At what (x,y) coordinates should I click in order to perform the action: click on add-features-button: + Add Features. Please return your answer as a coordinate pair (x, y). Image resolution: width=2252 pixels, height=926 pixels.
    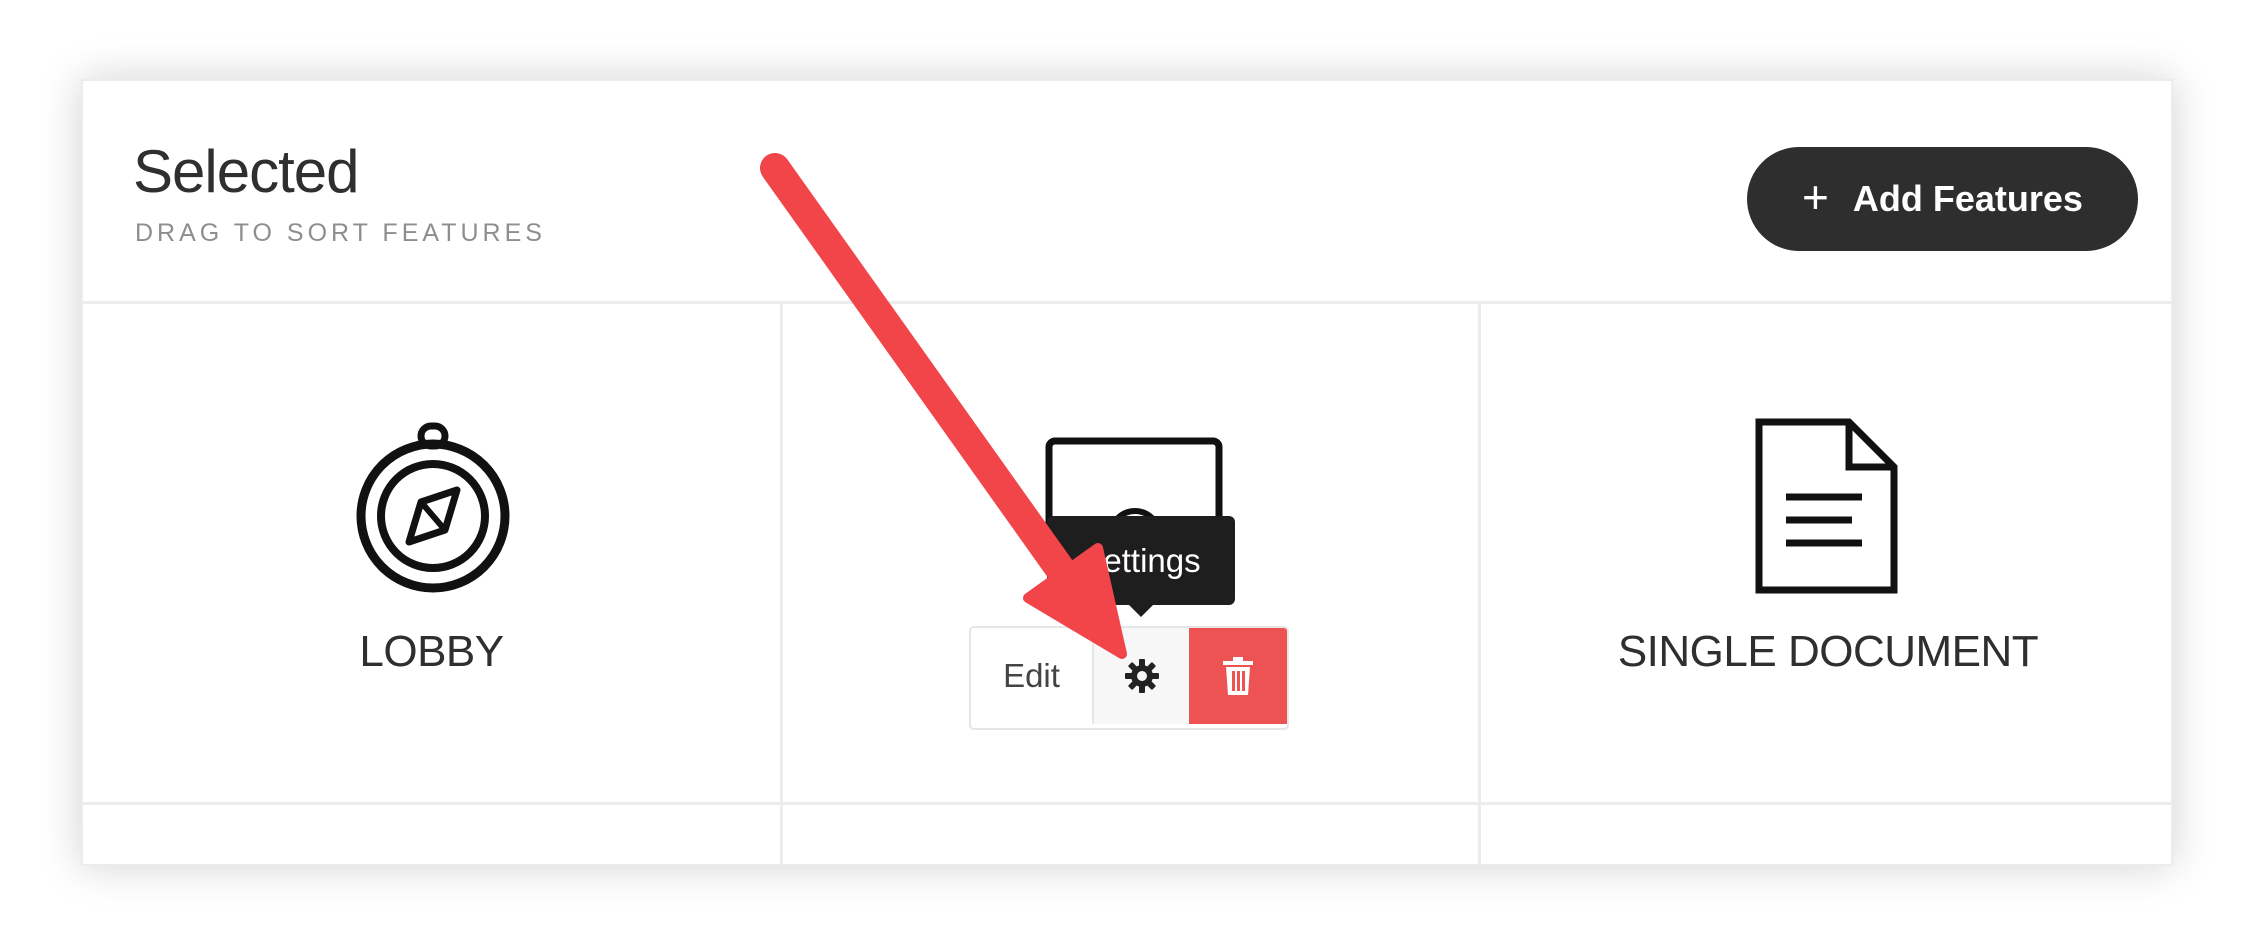
    Looking at the image, I should click on (1942, 199).